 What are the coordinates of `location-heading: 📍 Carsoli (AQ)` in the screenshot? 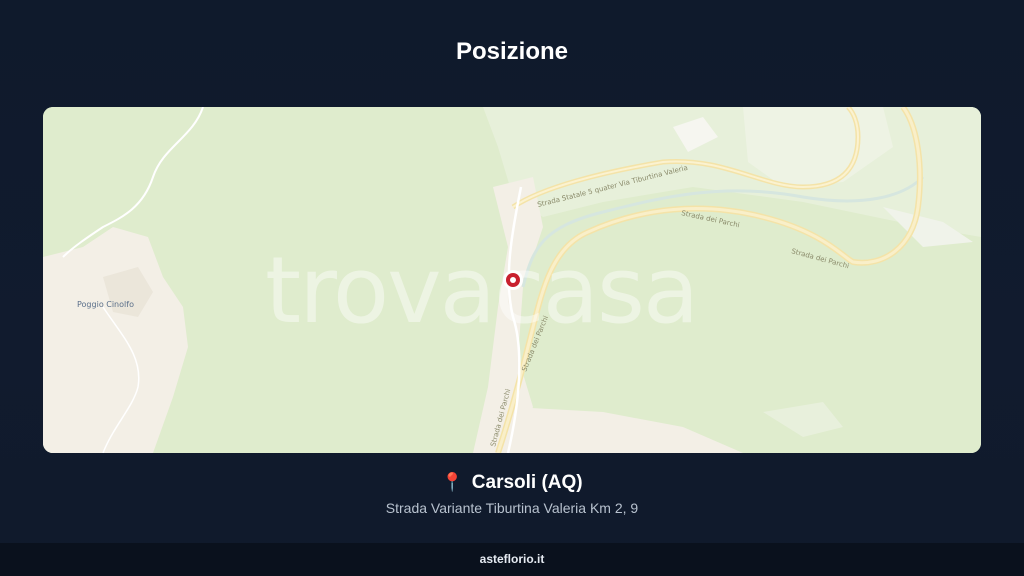 It's located at (512, 483).